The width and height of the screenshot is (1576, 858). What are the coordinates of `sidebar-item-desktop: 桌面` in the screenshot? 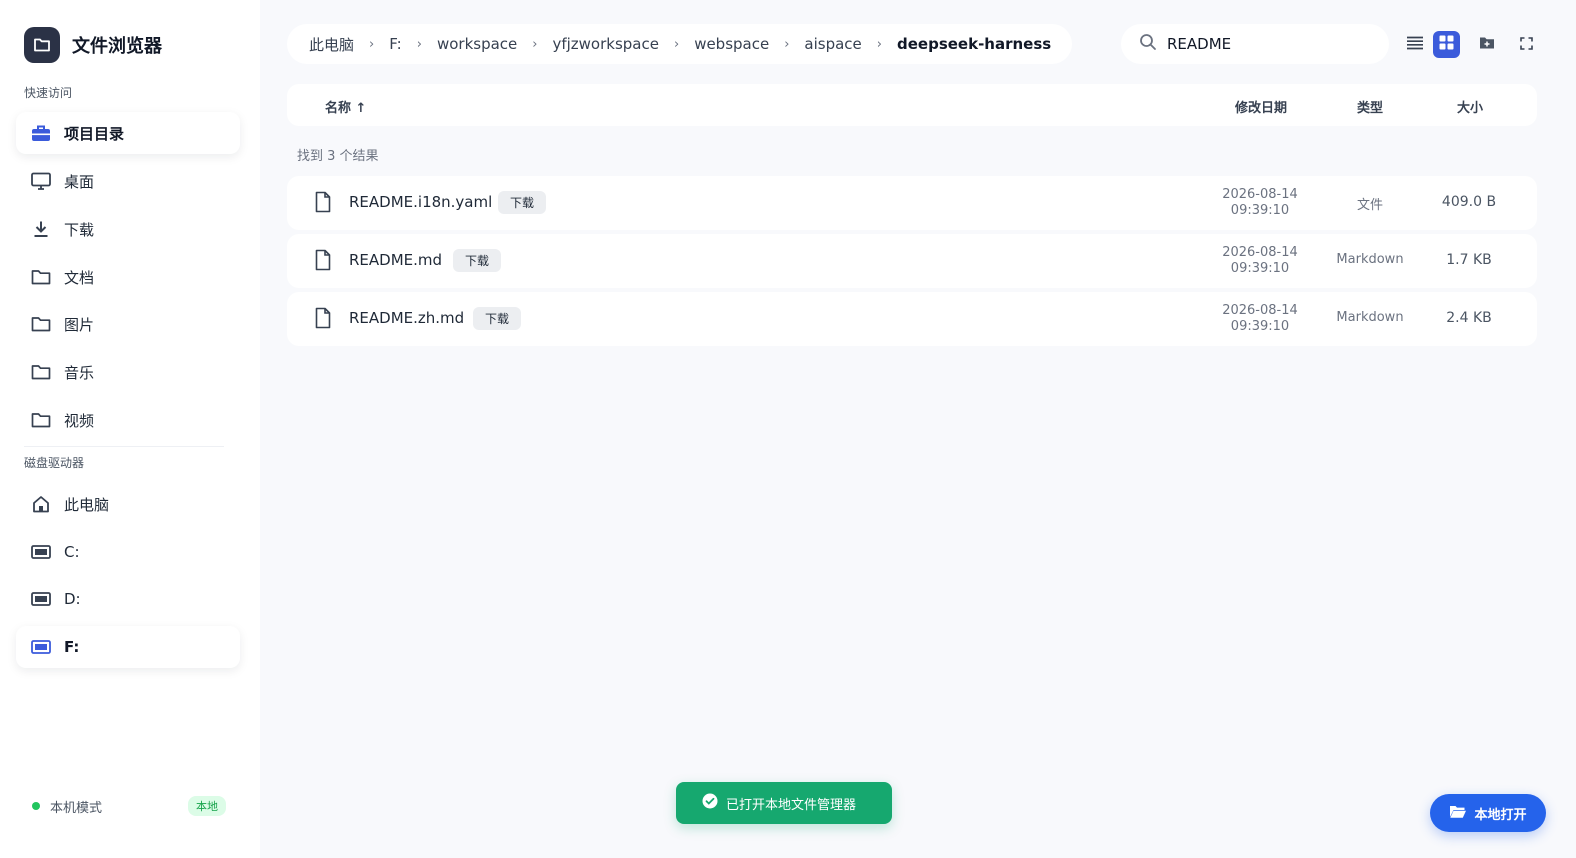 It's located at (128, 181).